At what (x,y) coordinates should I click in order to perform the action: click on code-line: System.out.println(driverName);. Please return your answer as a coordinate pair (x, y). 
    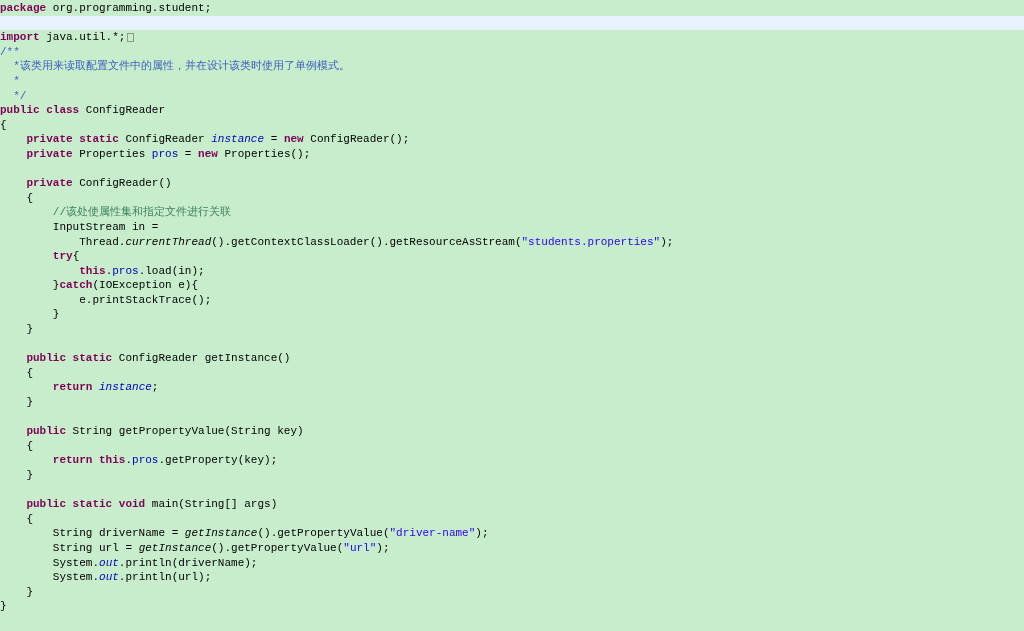
    Looking at the image, I should click on (154, 563).